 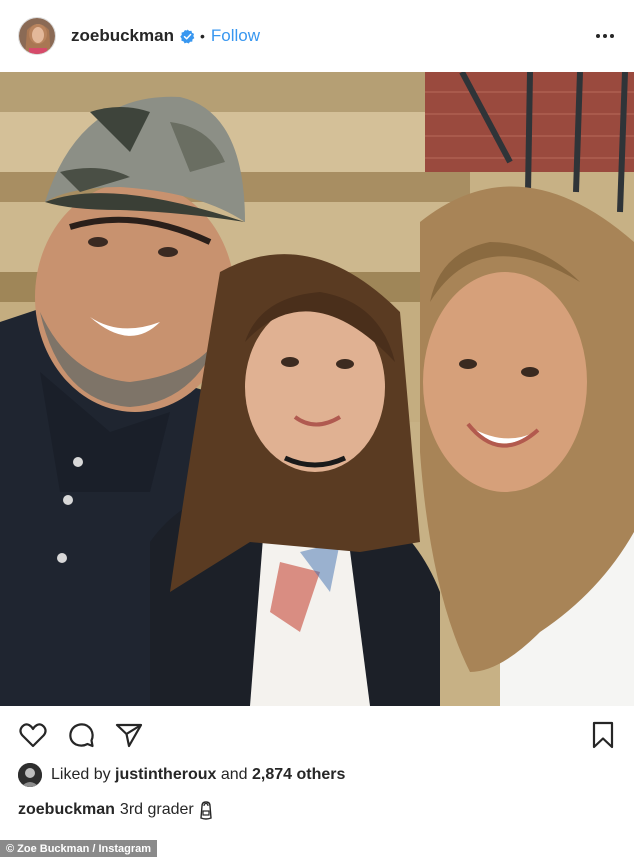 I want to click on likes-prefix: Liked by, so click(x=81, y=774).